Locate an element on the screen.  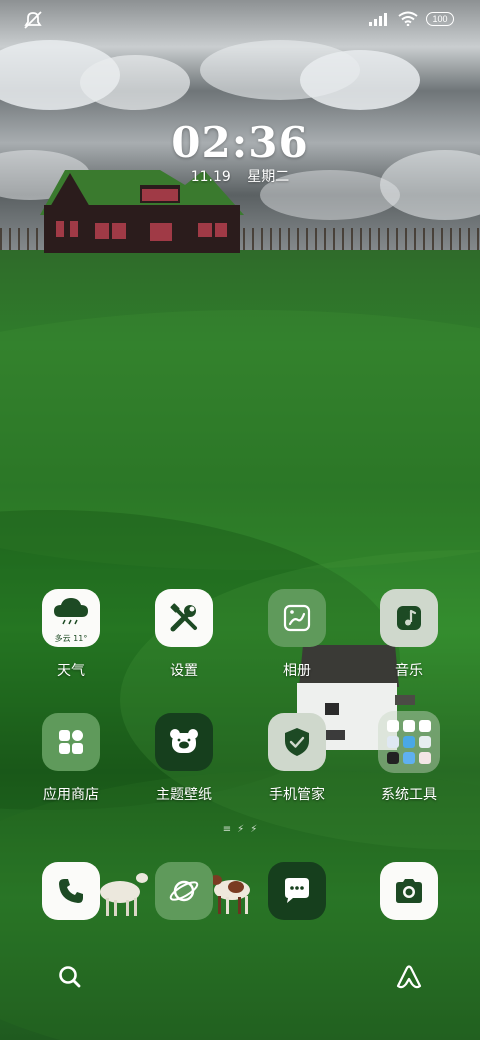
phone-app-icon is located at coordinates (71, 891).